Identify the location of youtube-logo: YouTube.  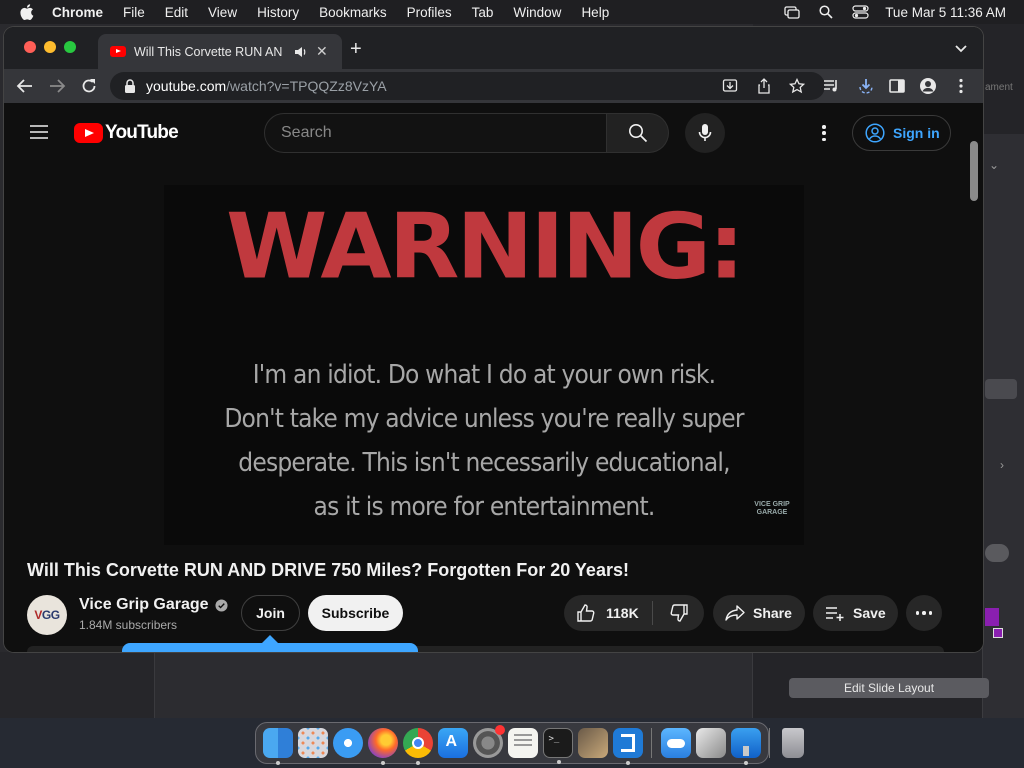
(126, 133).